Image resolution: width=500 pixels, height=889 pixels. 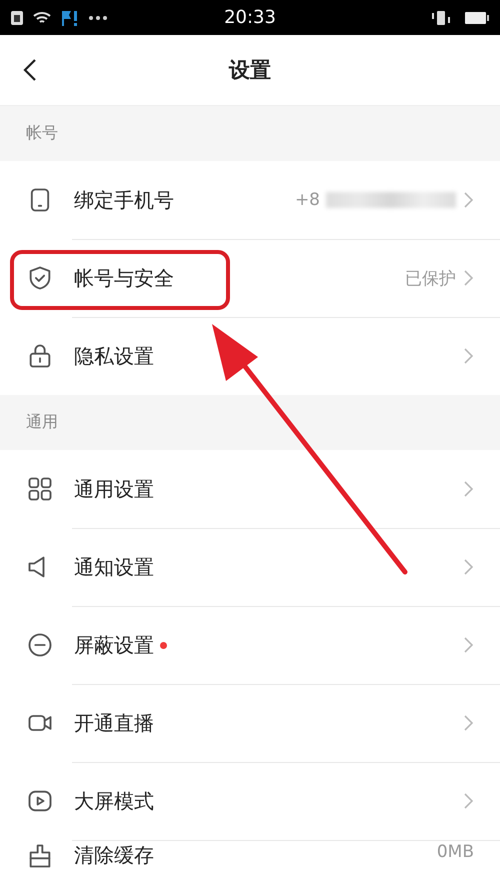 What do you see at coordinates (477, 17) in the screenshot?
I see `battery-icon` at bounding box center [477, 17].